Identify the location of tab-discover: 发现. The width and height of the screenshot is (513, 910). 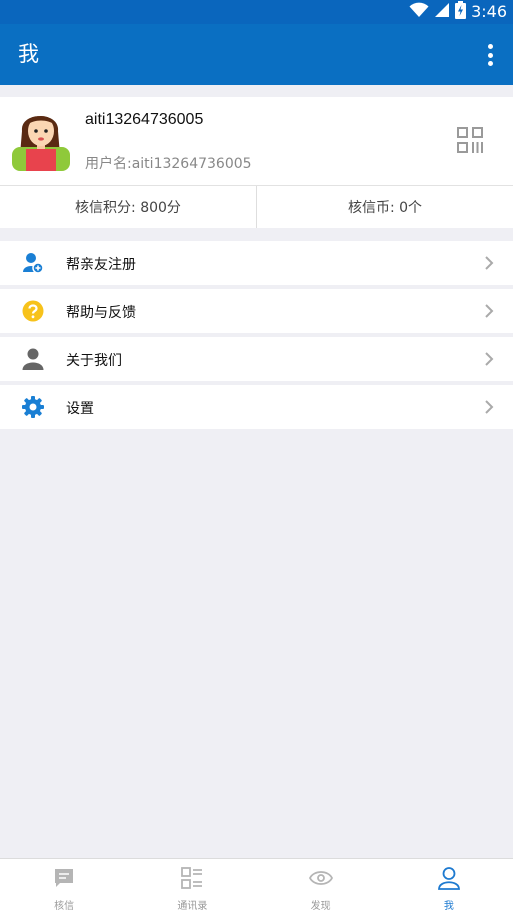
(321, 884).